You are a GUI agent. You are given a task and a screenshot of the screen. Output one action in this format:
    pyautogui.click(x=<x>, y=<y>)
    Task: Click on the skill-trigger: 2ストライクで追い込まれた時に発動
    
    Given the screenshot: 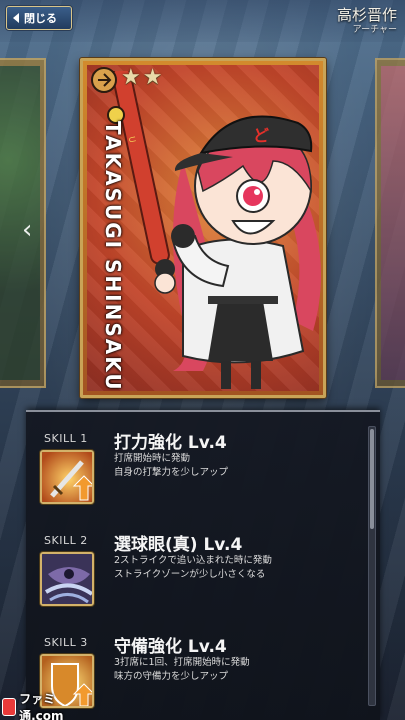 What is the action you would take?
    pyautogui.click(x=193, y=560)
    